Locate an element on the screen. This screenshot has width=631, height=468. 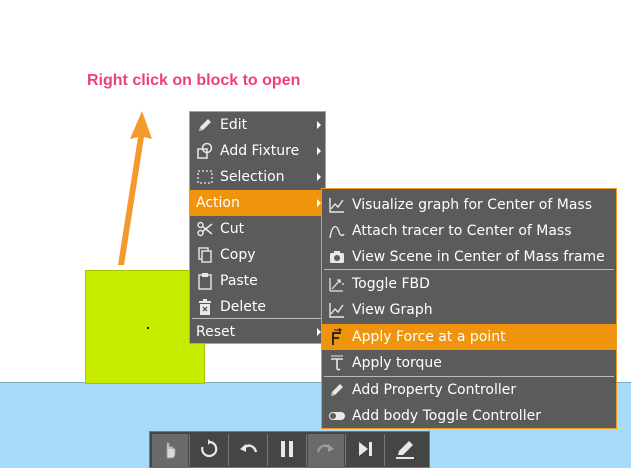
toggle-icon is located at coordinates (337, 416).